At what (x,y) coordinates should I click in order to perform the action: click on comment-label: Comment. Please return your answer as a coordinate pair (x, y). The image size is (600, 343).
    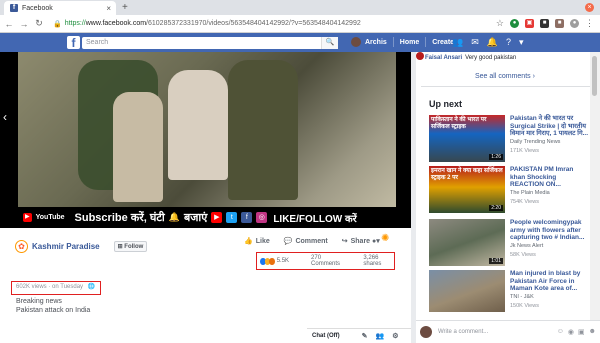
    Looking at the image, I should click on (311, 241).